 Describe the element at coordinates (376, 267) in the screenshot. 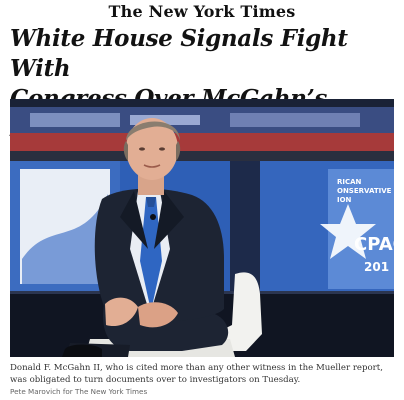

I see `cpac-year-text: 201` at that location.